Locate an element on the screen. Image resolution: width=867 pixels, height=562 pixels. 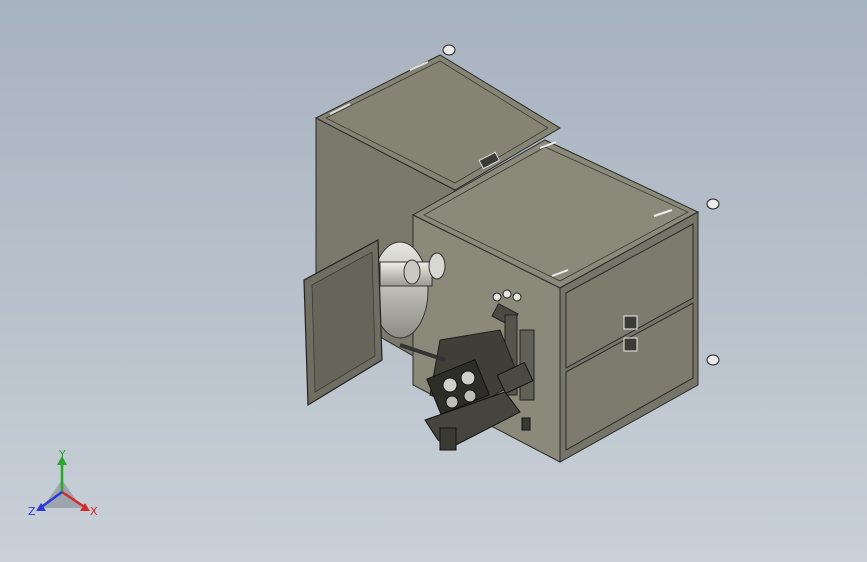
z-axis-label: Z is located at coordinates (32, 511).